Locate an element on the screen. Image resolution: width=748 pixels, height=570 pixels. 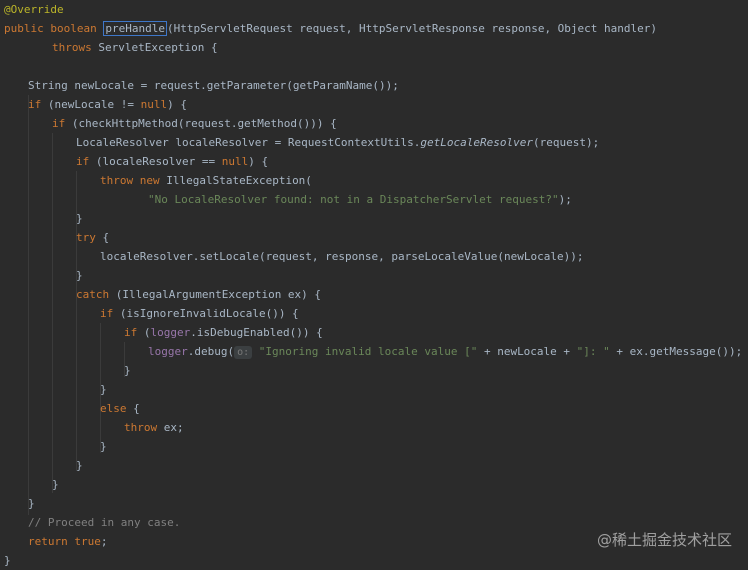
keyword: else is located at coordinates (117, 408).